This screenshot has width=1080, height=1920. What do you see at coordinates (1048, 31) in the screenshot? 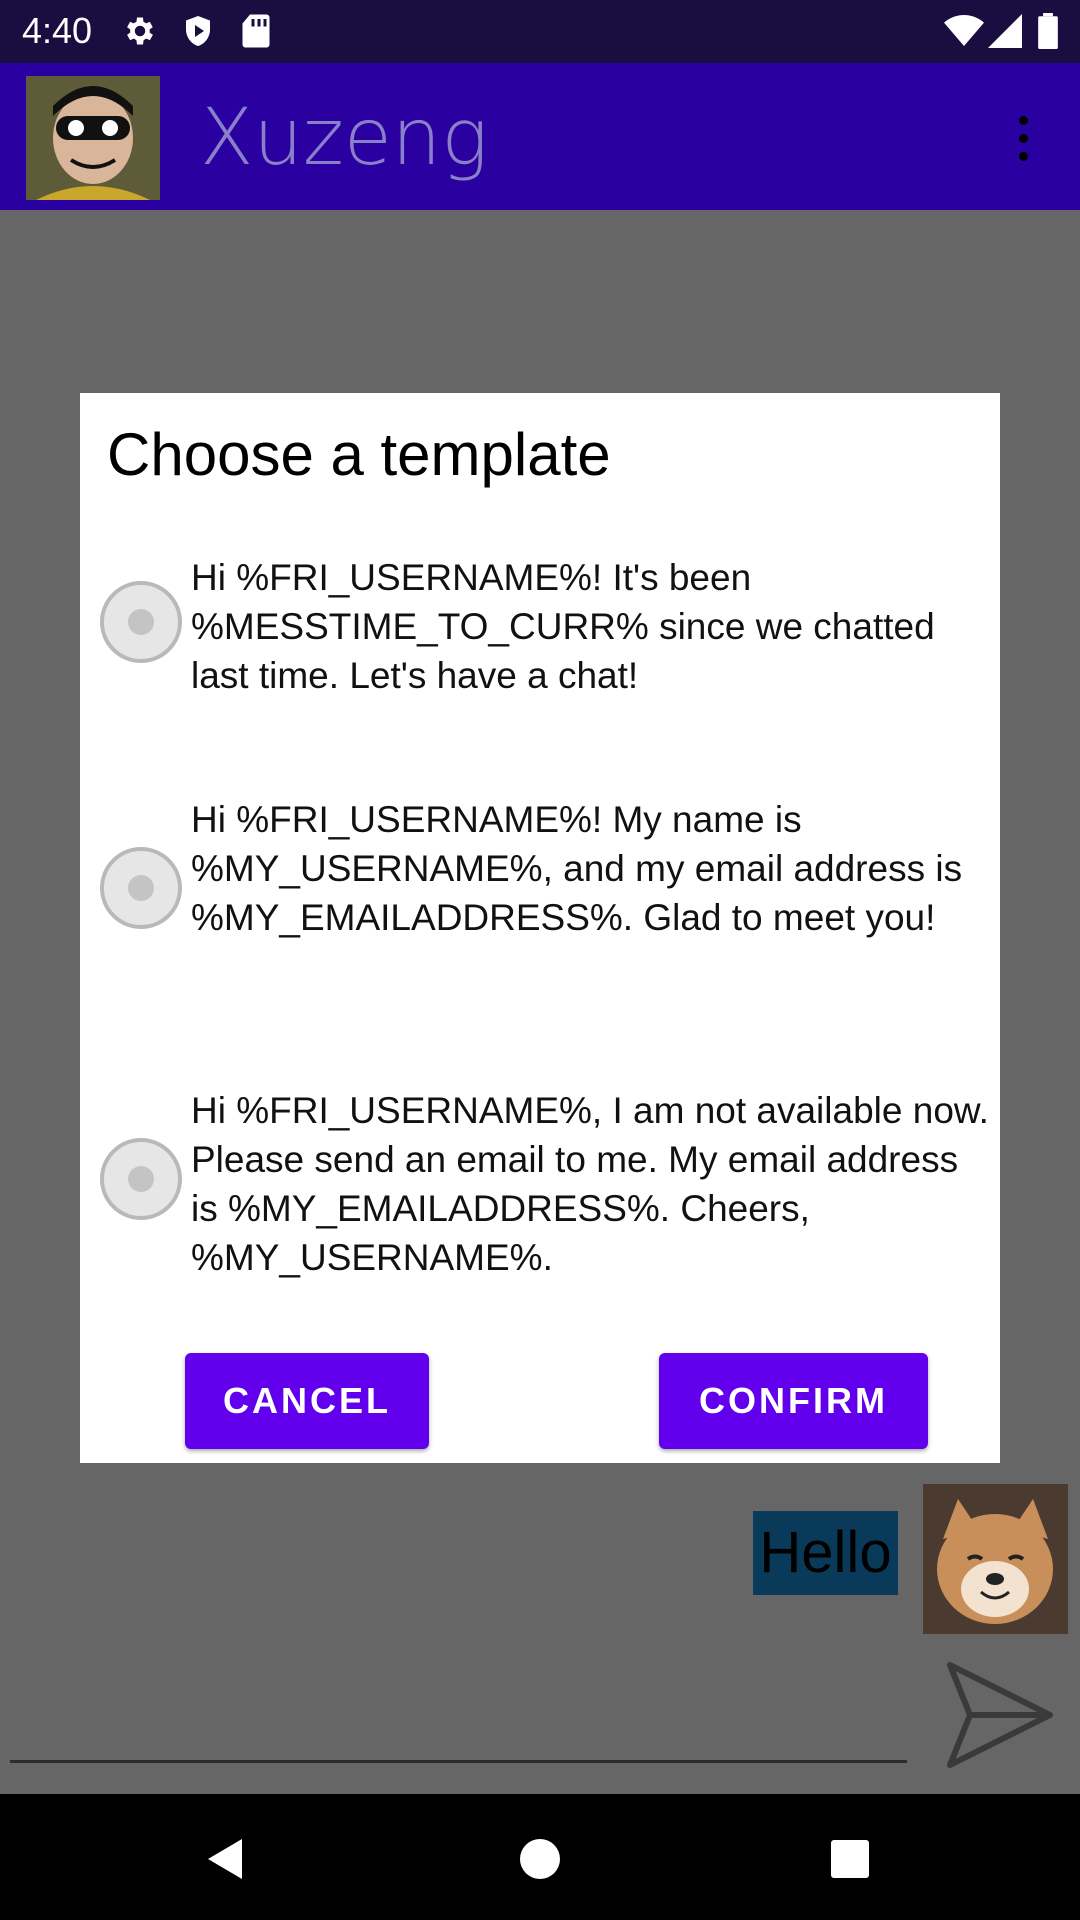
I see `battery-icon` at bounding box center [1048, 31].